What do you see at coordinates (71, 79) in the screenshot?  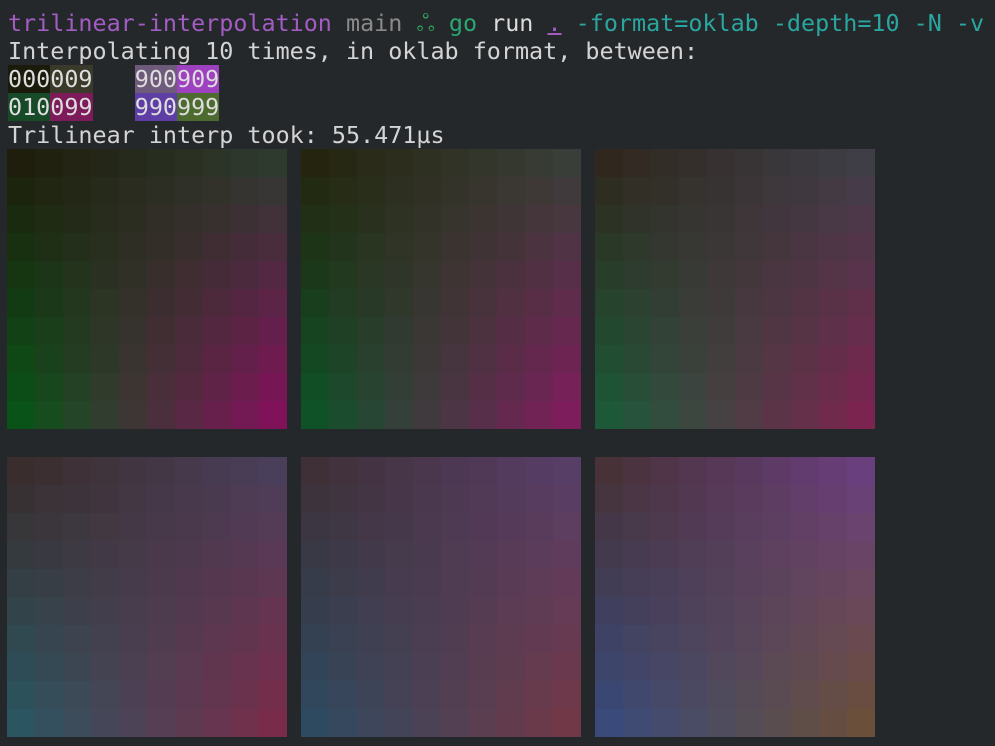 I see `corner-swatch: 009` at bounding box center [71, 79].